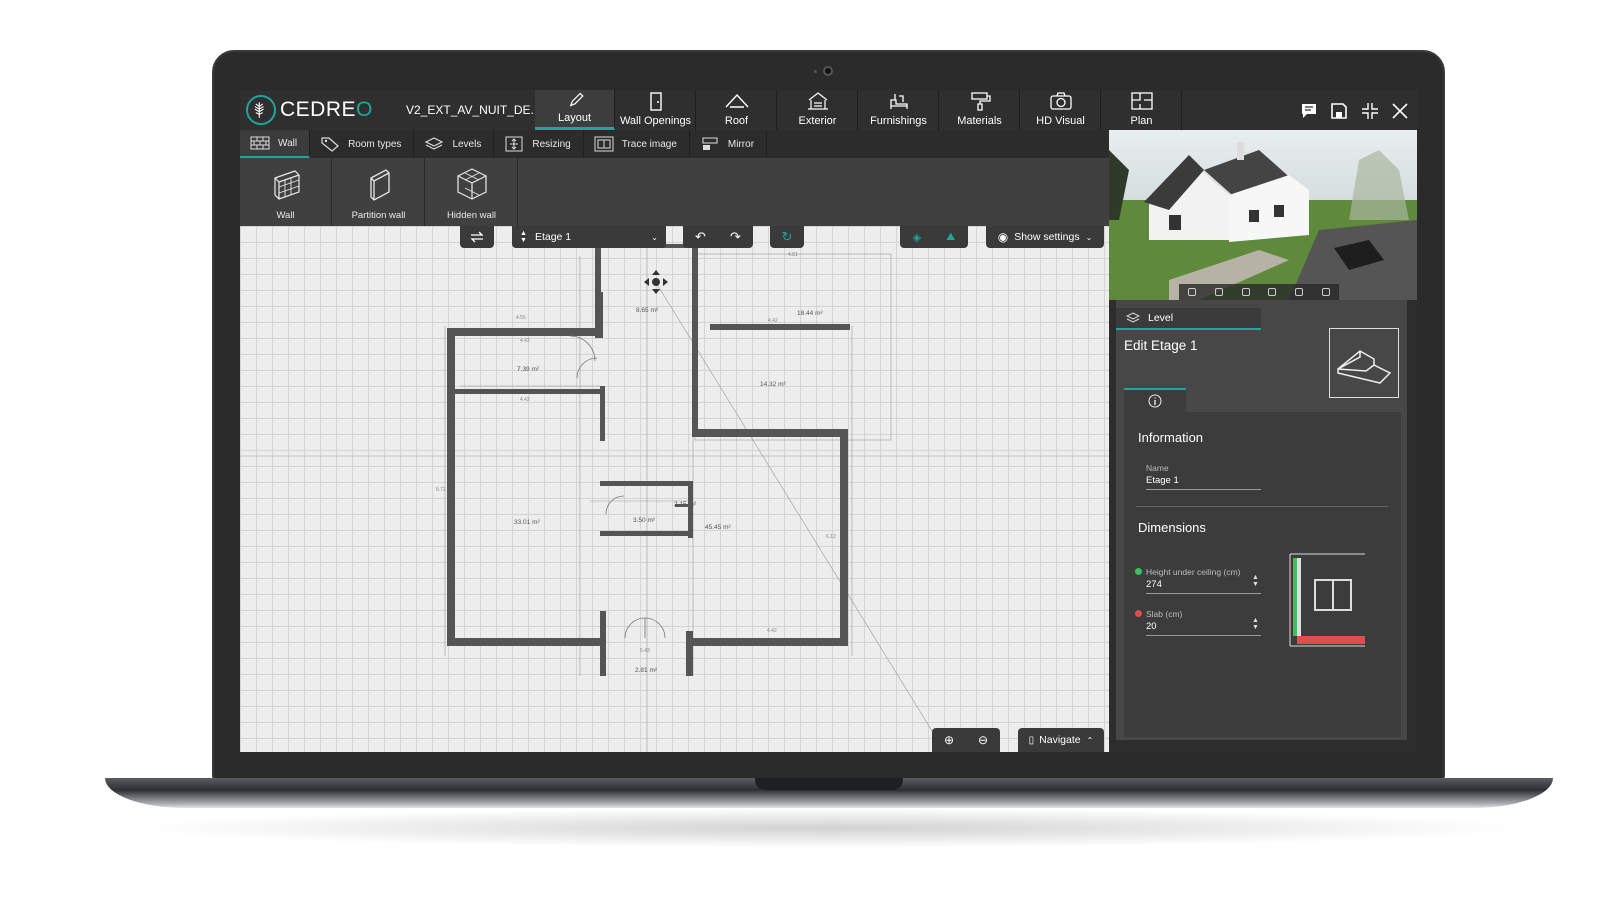 This screenshot has height=909, width=1600. Describe the element at coordinates (1141, 121) in the screenshot. I see `tab-label: Plan` at that location.